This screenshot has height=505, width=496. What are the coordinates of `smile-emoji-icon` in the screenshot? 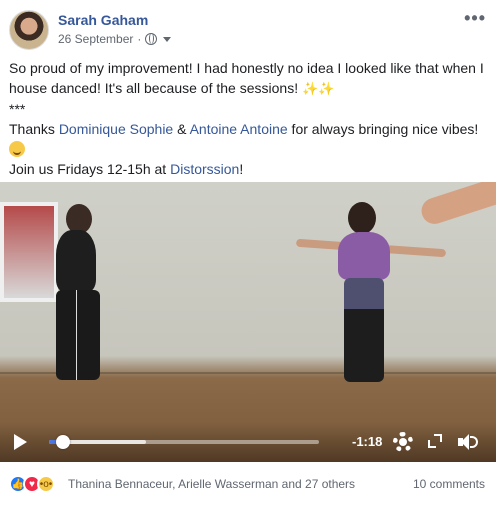 It's located at (17, 149).